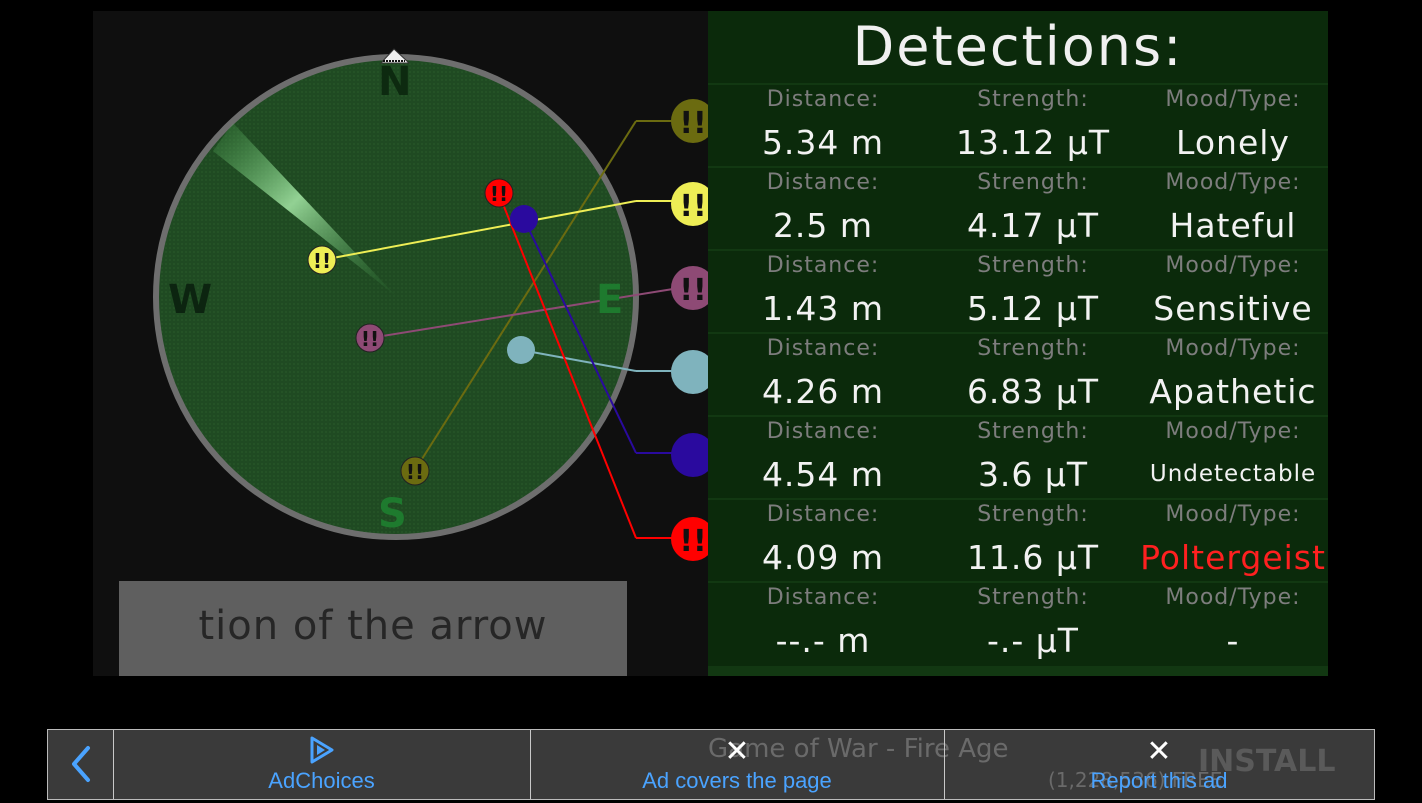 The width and height of the screenshot is (1422, 803). Describe the element at coordinates (1233, 557) in the screenshot. I see `mood-value: Poltergeist` at that location.